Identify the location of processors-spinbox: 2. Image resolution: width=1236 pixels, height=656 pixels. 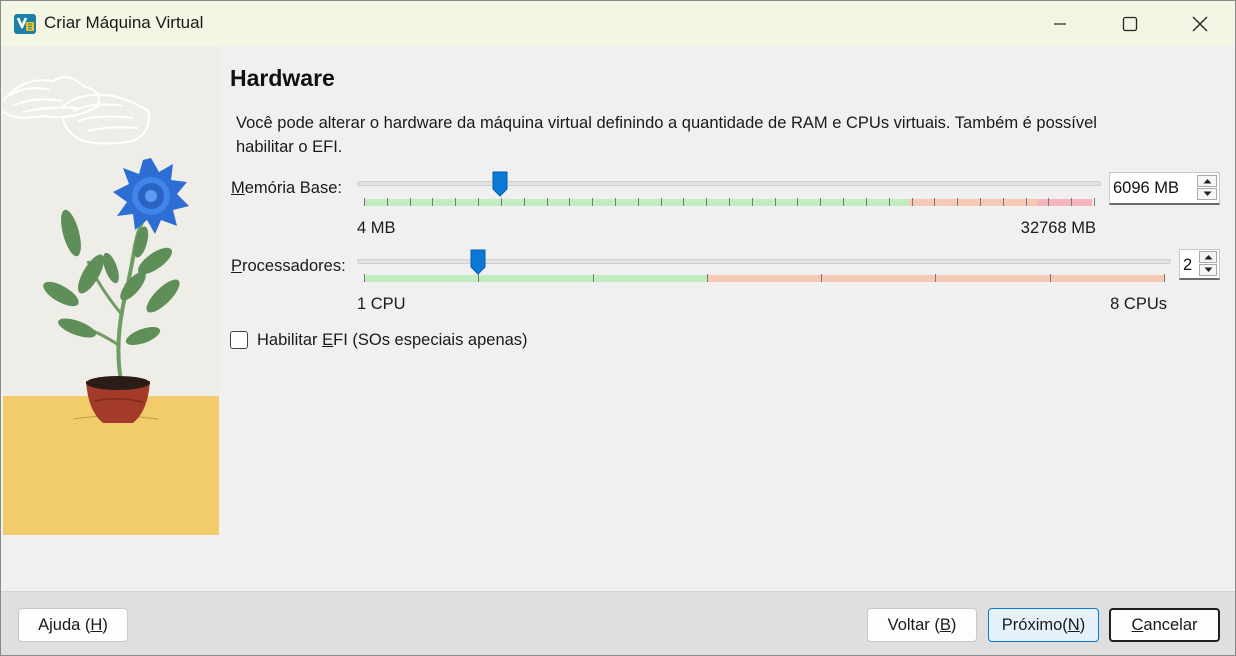
(1199, 264).